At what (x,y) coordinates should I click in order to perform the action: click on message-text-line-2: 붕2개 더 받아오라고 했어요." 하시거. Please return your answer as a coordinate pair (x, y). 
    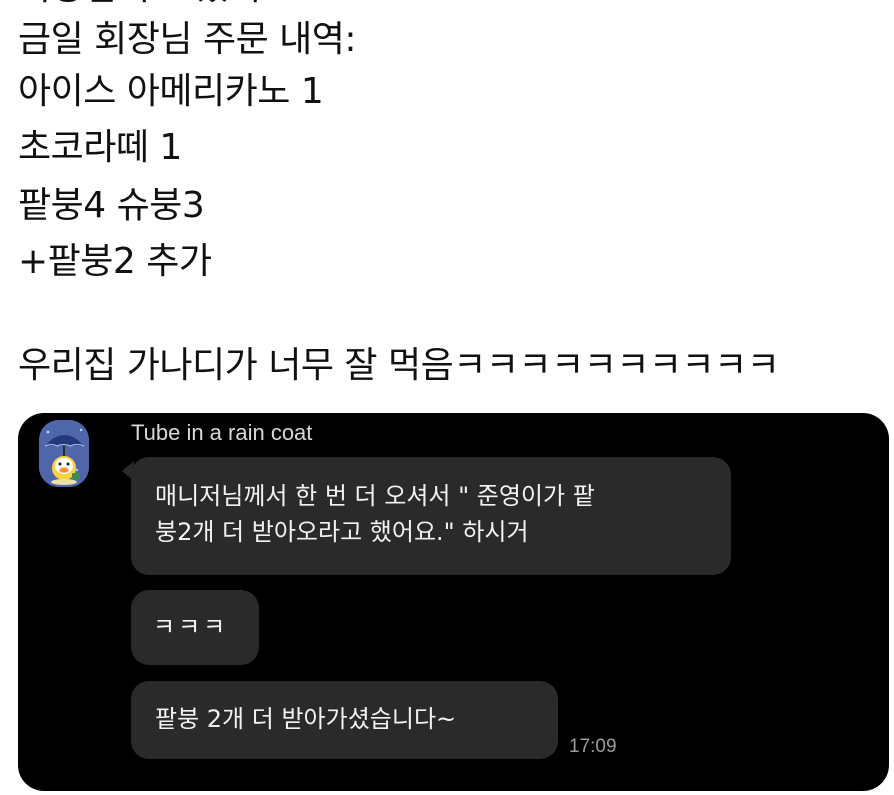
    Looking at the image, I should click on (342, 532).